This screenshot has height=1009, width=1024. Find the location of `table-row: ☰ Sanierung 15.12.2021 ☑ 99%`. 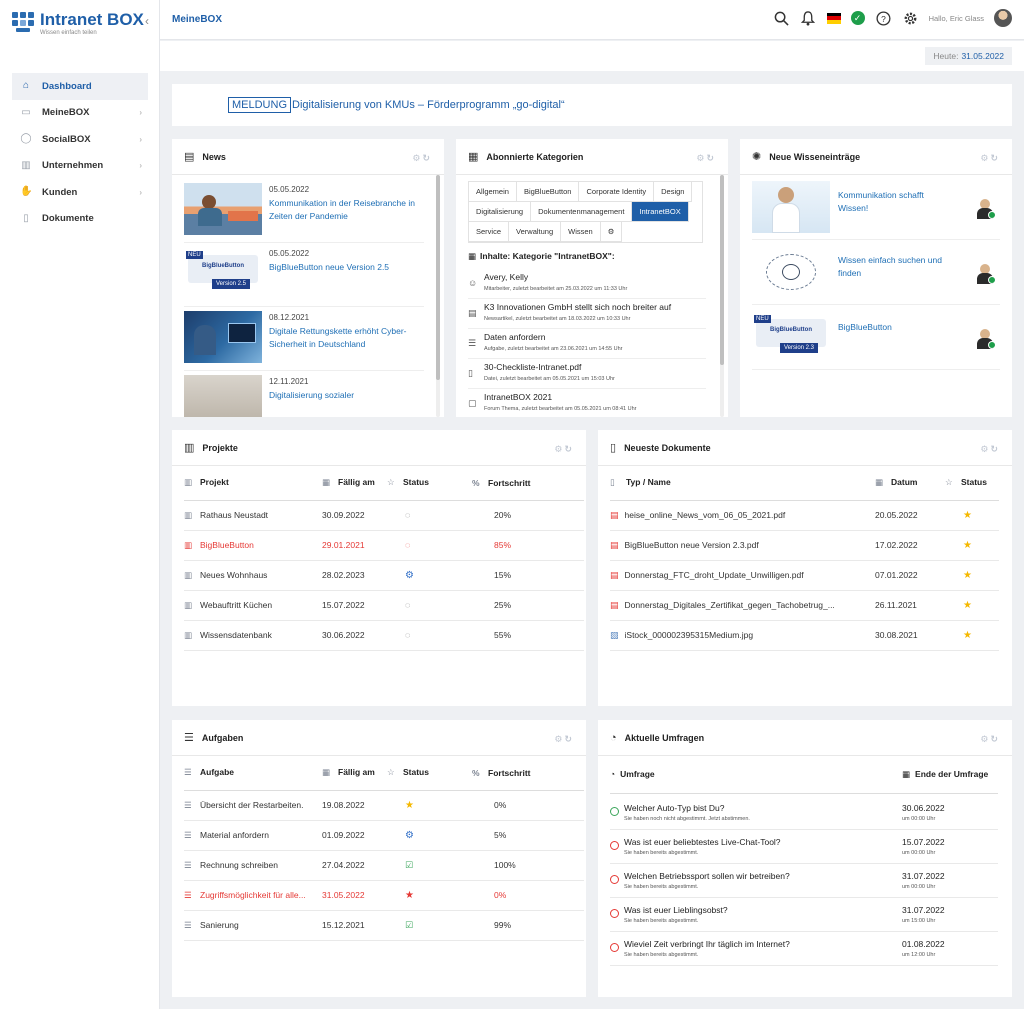

table-row: ☰ Sanierung 15.12.2021 ☑ 99% is located at coordinates (384, 925).